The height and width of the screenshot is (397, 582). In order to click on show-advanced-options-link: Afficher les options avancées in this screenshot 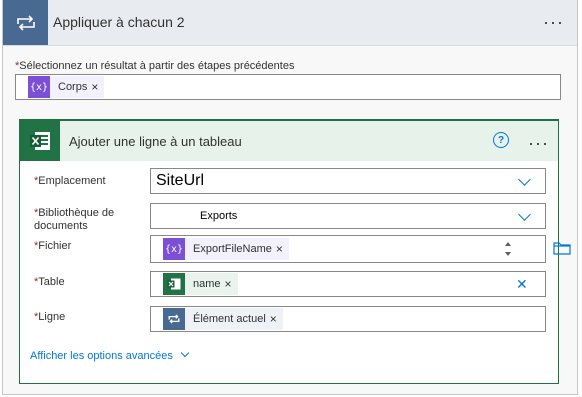, I will do `click(110, 355)`.